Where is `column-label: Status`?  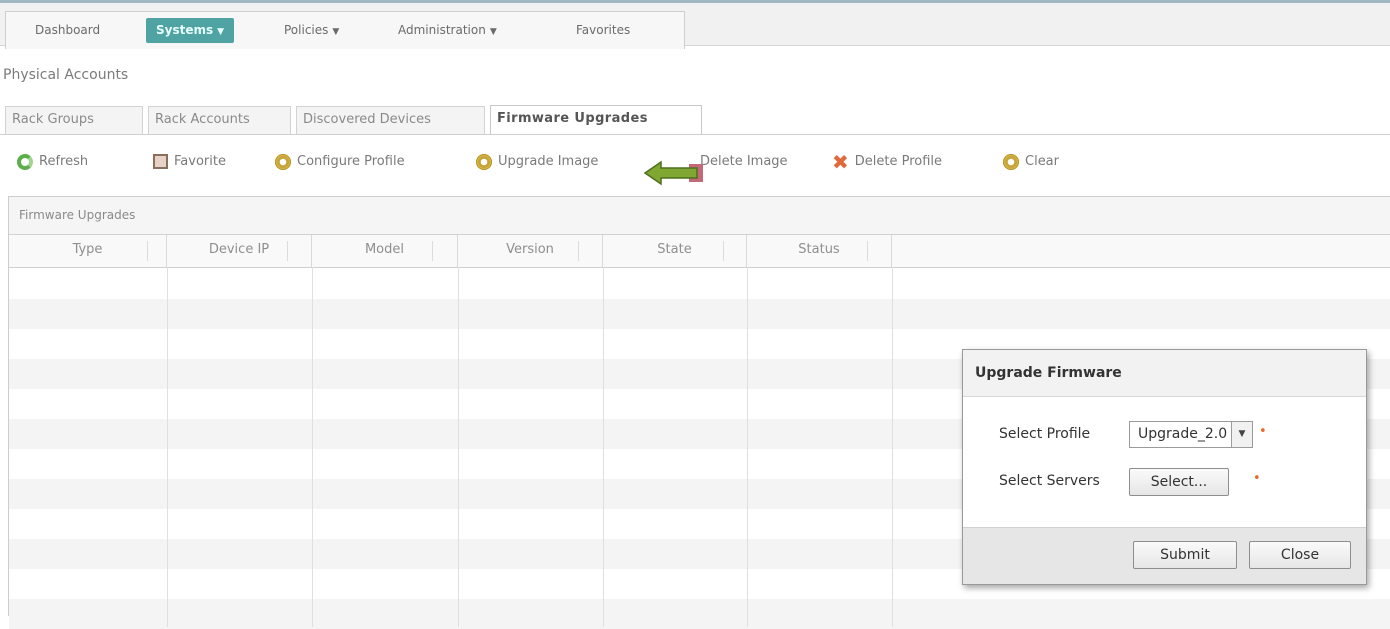
column-label: Status is located at coordinates (819, 249).